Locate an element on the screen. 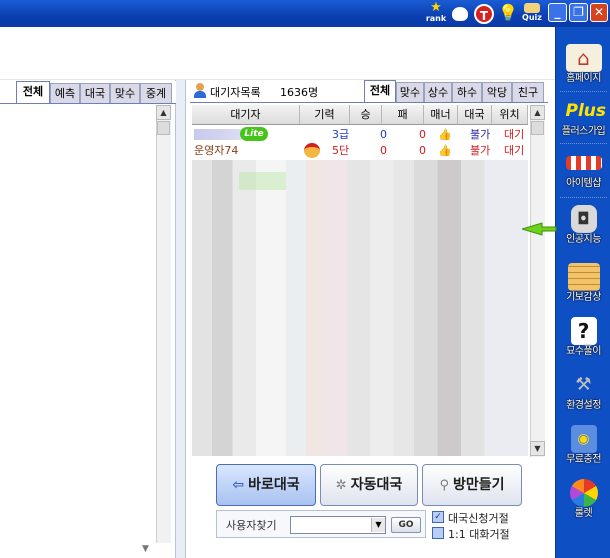  waiting-count: 1636명 is located at coordinates (299, 92).